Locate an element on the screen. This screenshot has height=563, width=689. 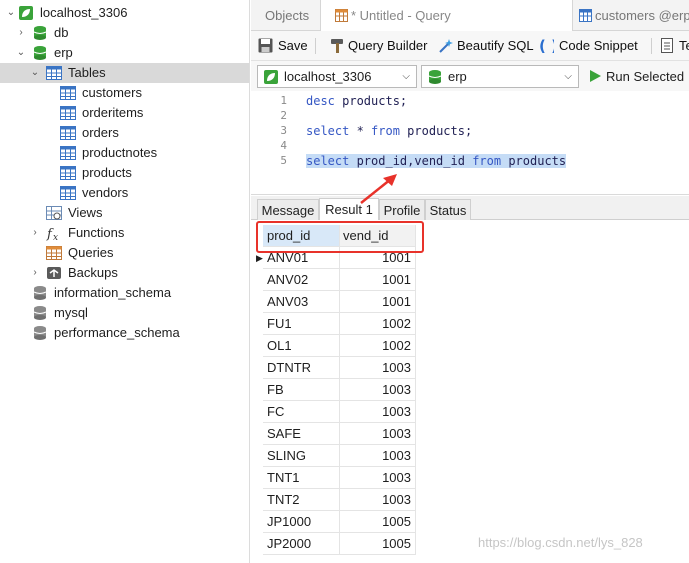
tree-item-erp: ⌄ erp is located at coordinates (124, 53).